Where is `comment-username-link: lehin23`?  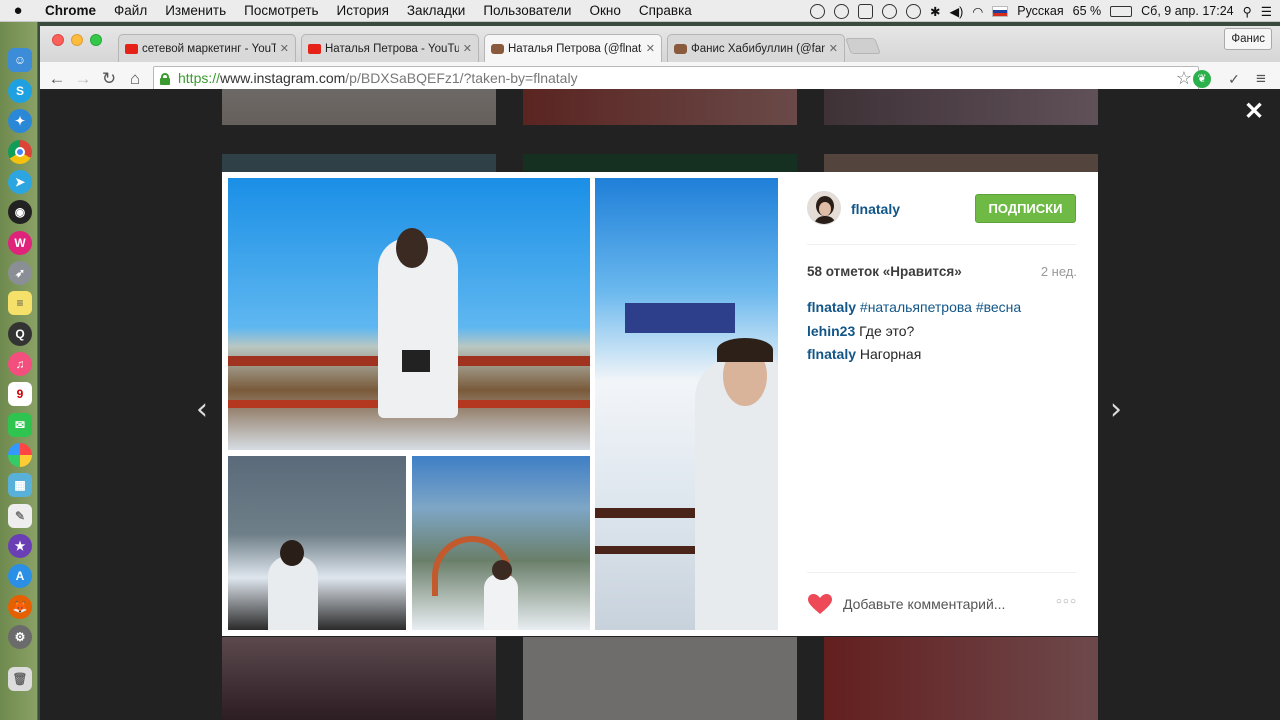
comment-username-link: lehin23 is located at coordinates (831, 331).